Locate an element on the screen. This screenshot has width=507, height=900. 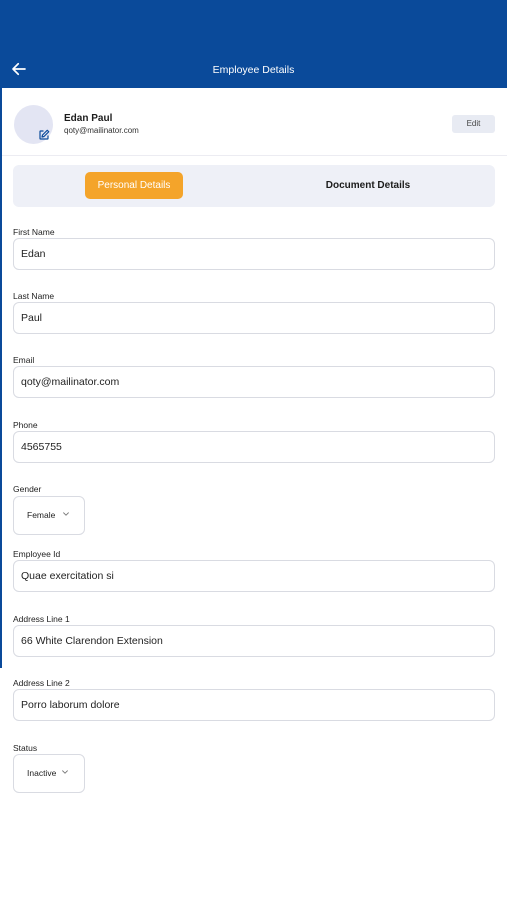
last-name-value: Paul is located at coordinates (32, 318).